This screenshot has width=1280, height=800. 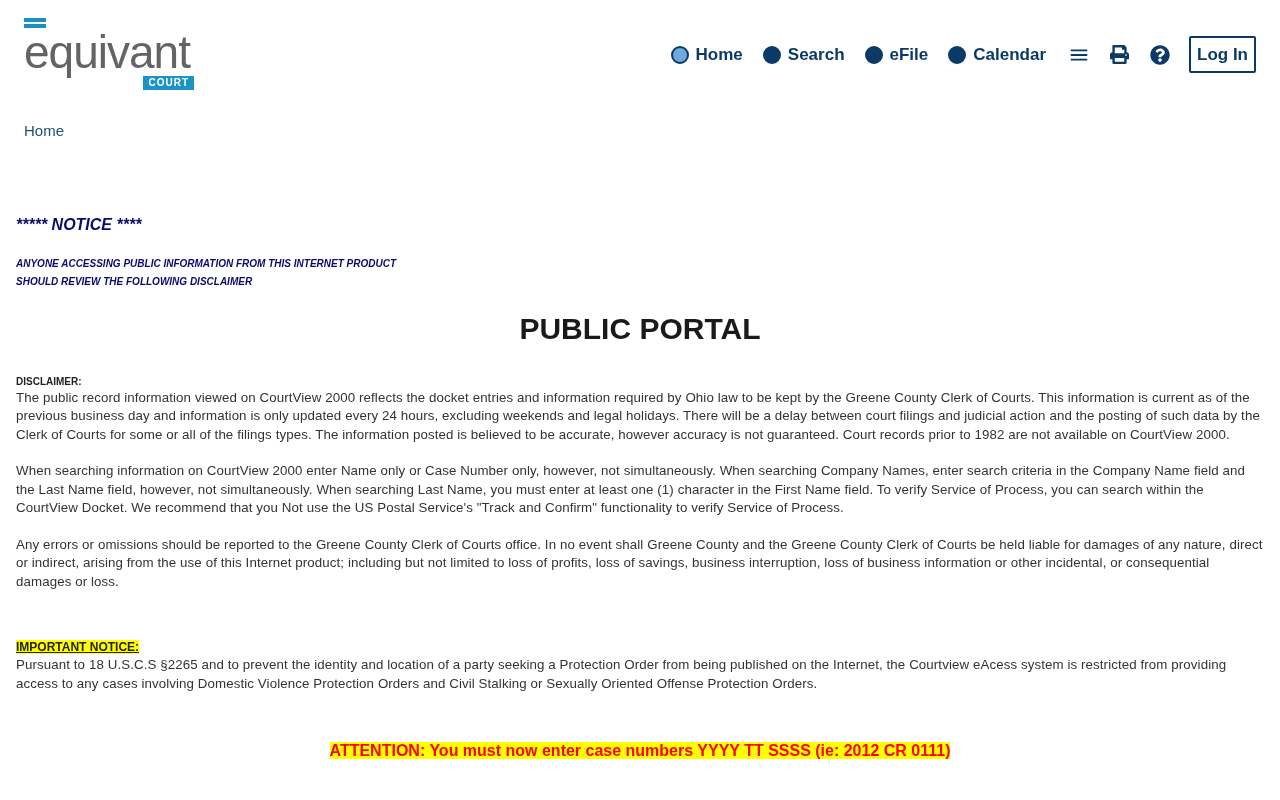 What do you see at coordinates (631, 489) in the screenshot?
I see `disclaimer-paragraph: When searching information on CourtView 2000 enter Name only or Case Number only, however, not simultaneously. When searching Company Names, enter search criteria in the Company Name field and the Last Name field, however, not simultaneously. When searching Last Name, you must enter at least one (1) character in the First Name field. To verify Service of Process, you can search within the CourtView Docket. We recommend that you Not use the US Postal Service's "Track and Confirm" functionality to verify Service of Process.` at bounding box center [631, 489].